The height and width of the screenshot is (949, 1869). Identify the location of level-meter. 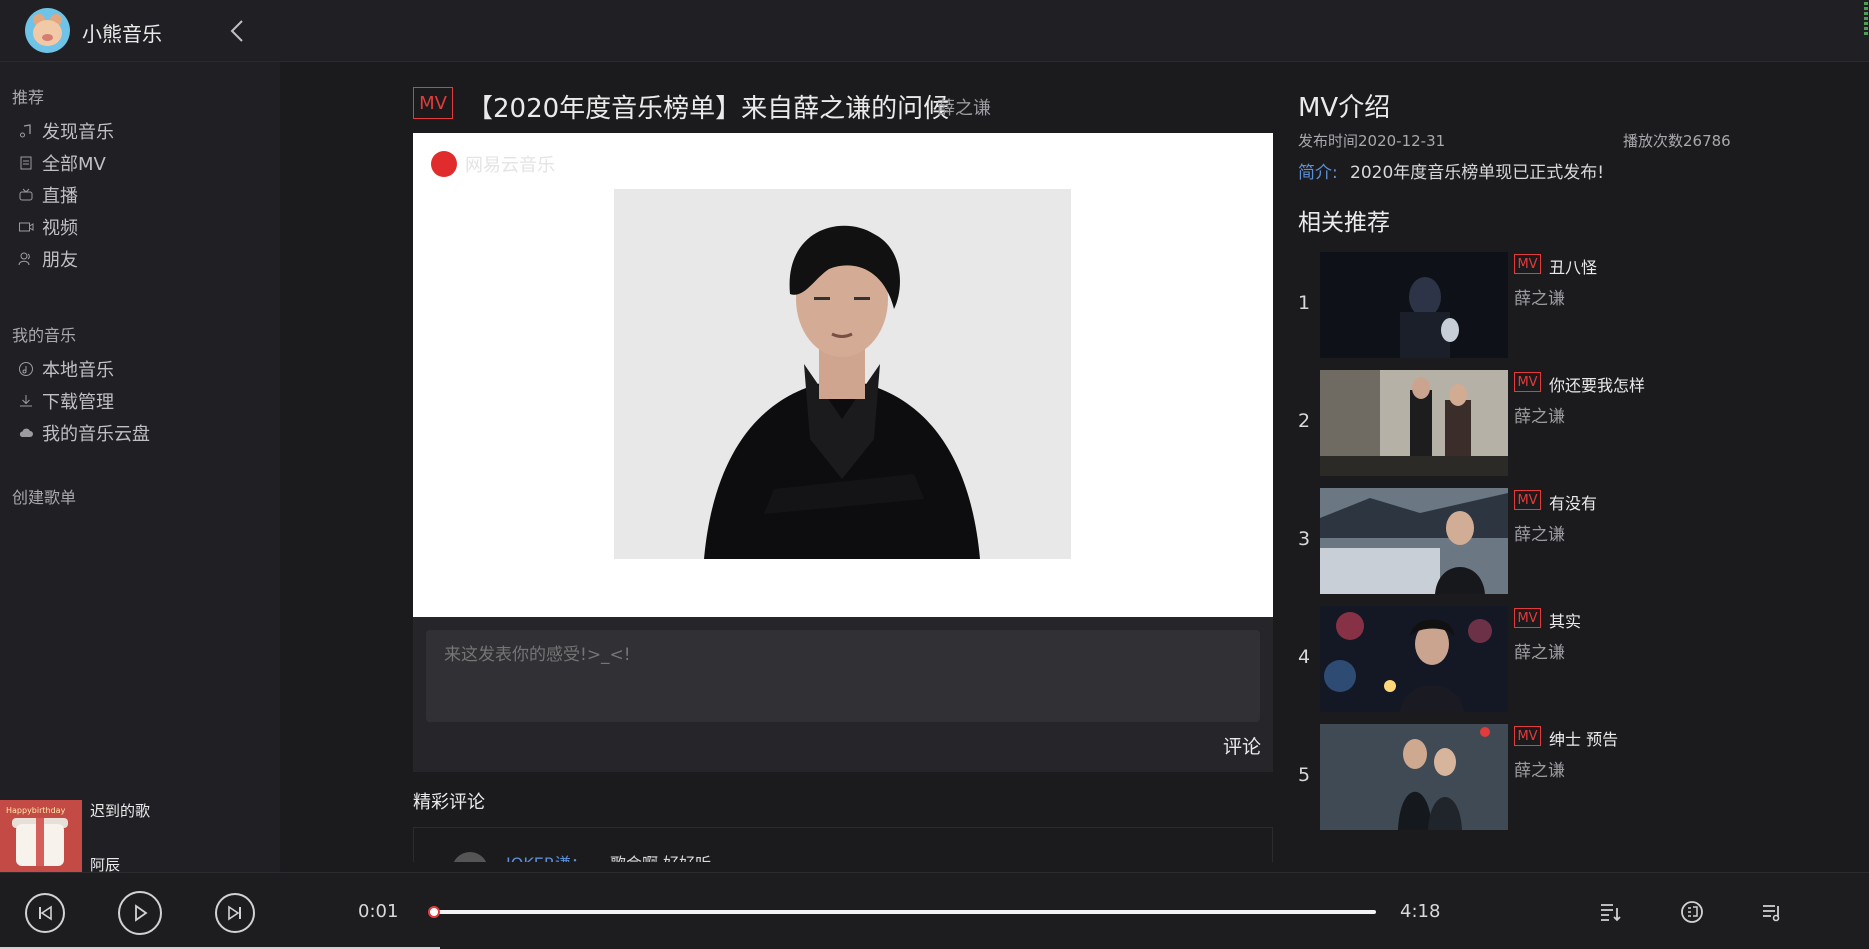
(1866, 31).